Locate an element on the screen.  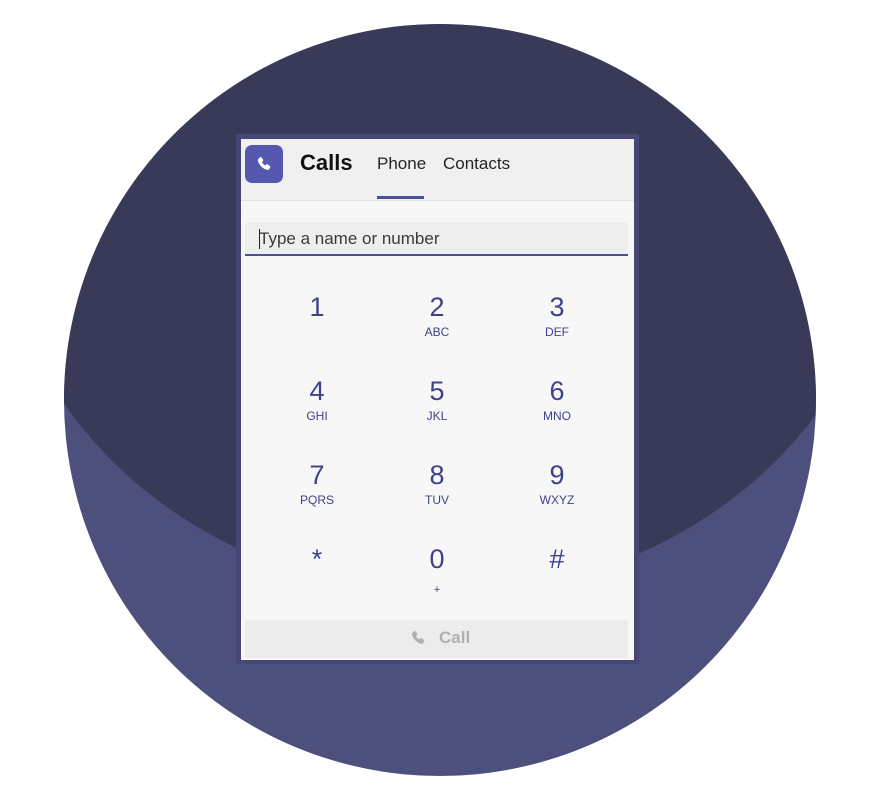
dialpad-letters: + is located at coordinates (437, 590).